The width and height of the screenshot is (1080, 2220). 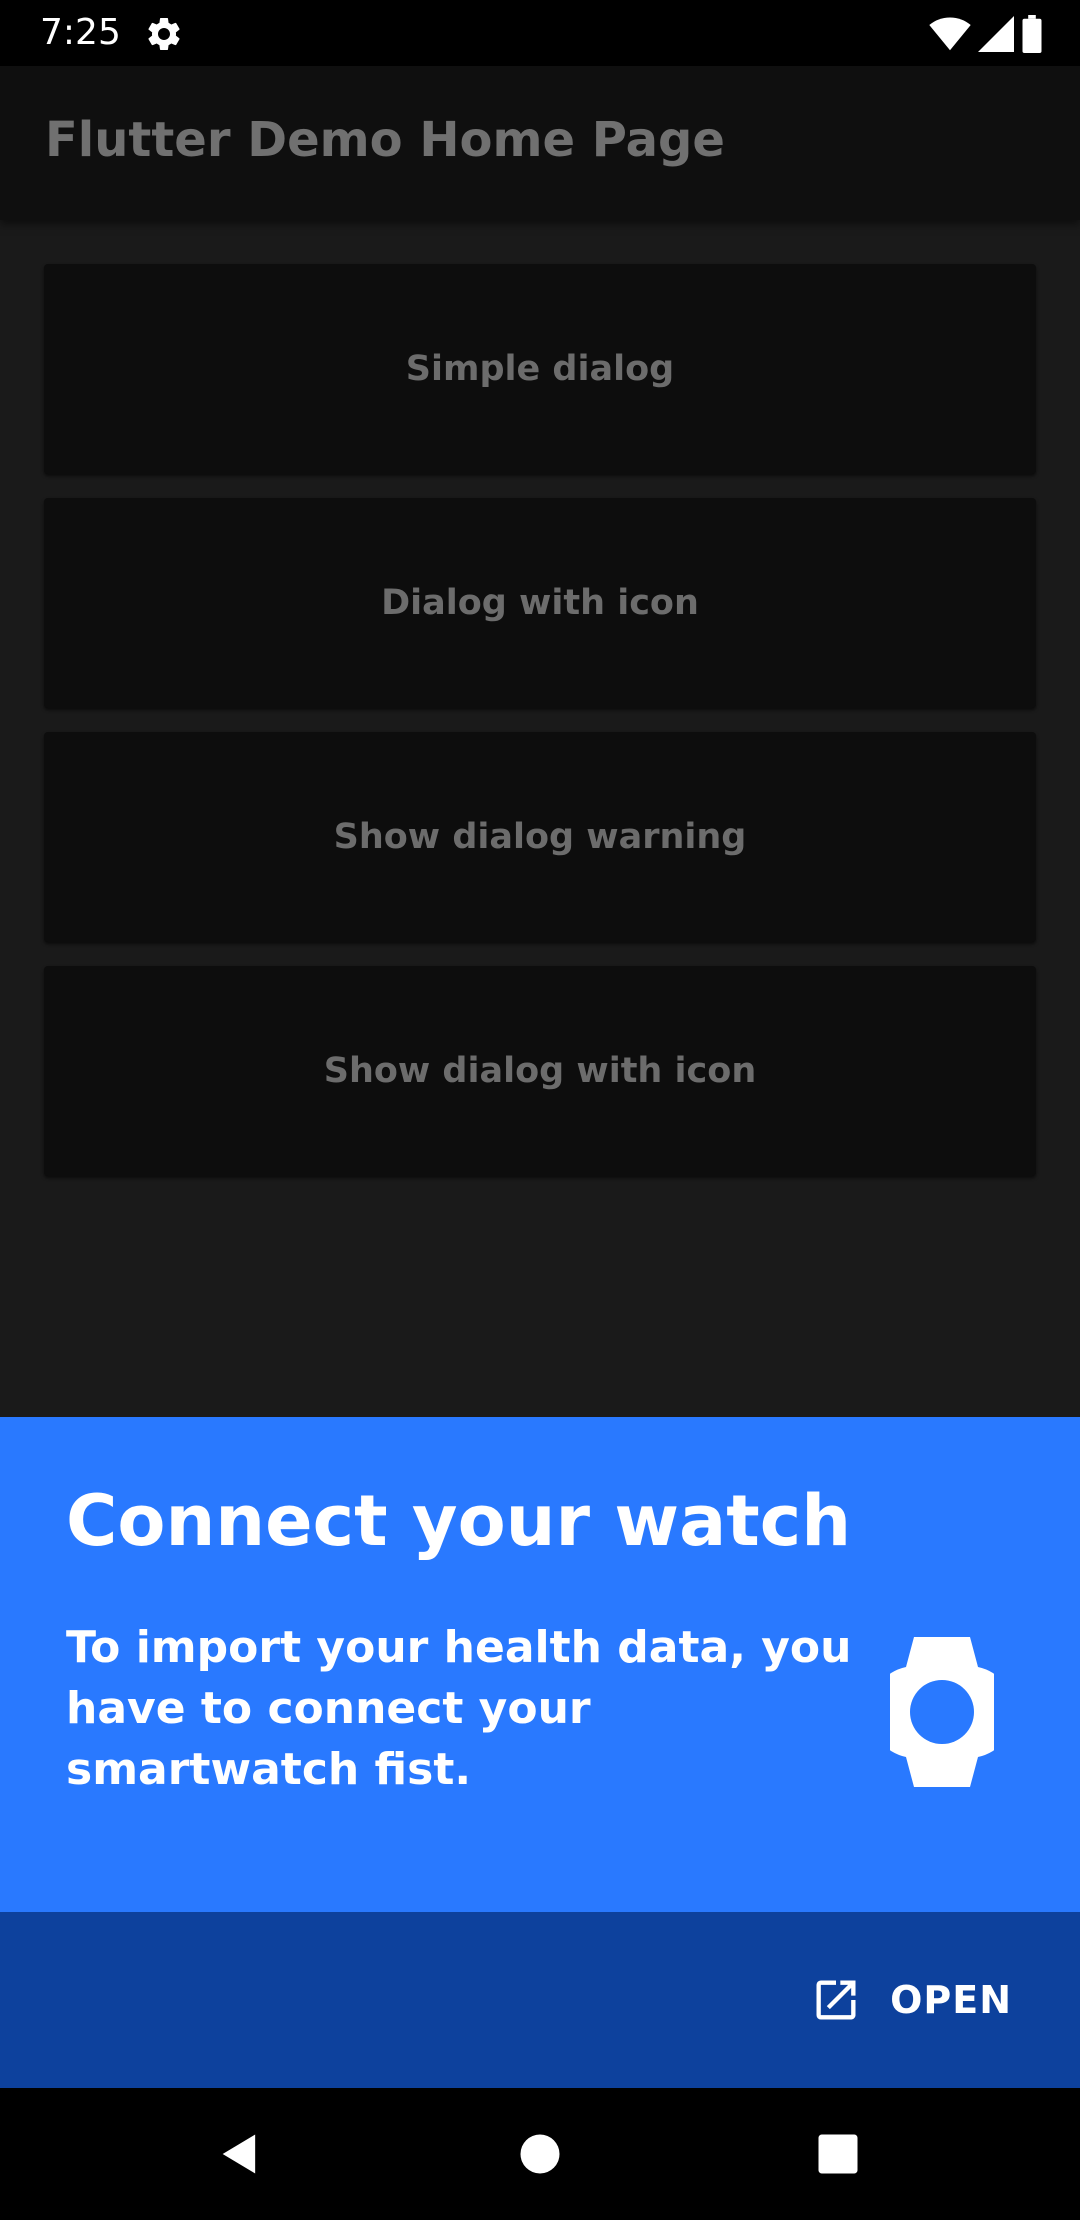 What do you see at coordinates (540, 2000) in the screenshot?
I see `banner-action-bar: OPEN` at bounding box center [540, 2000].